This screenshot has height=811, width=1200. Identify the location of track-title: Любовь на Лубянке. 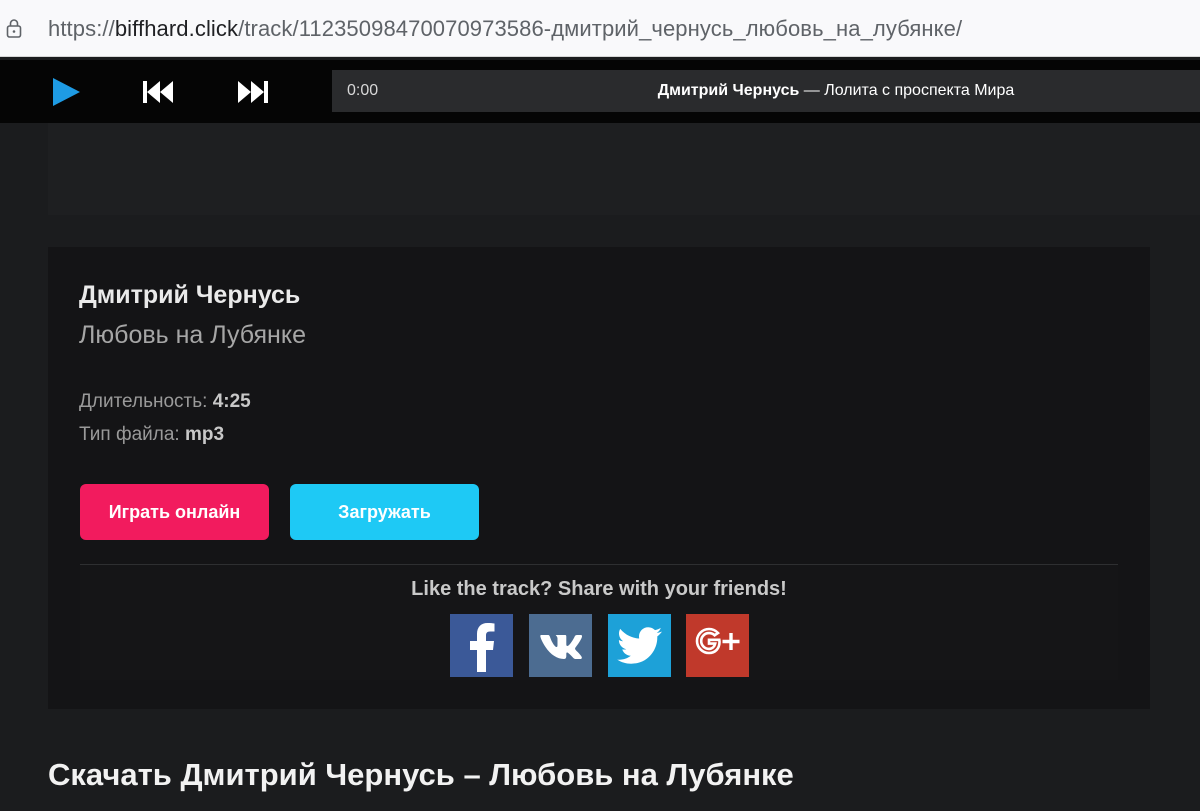
(192, 335).